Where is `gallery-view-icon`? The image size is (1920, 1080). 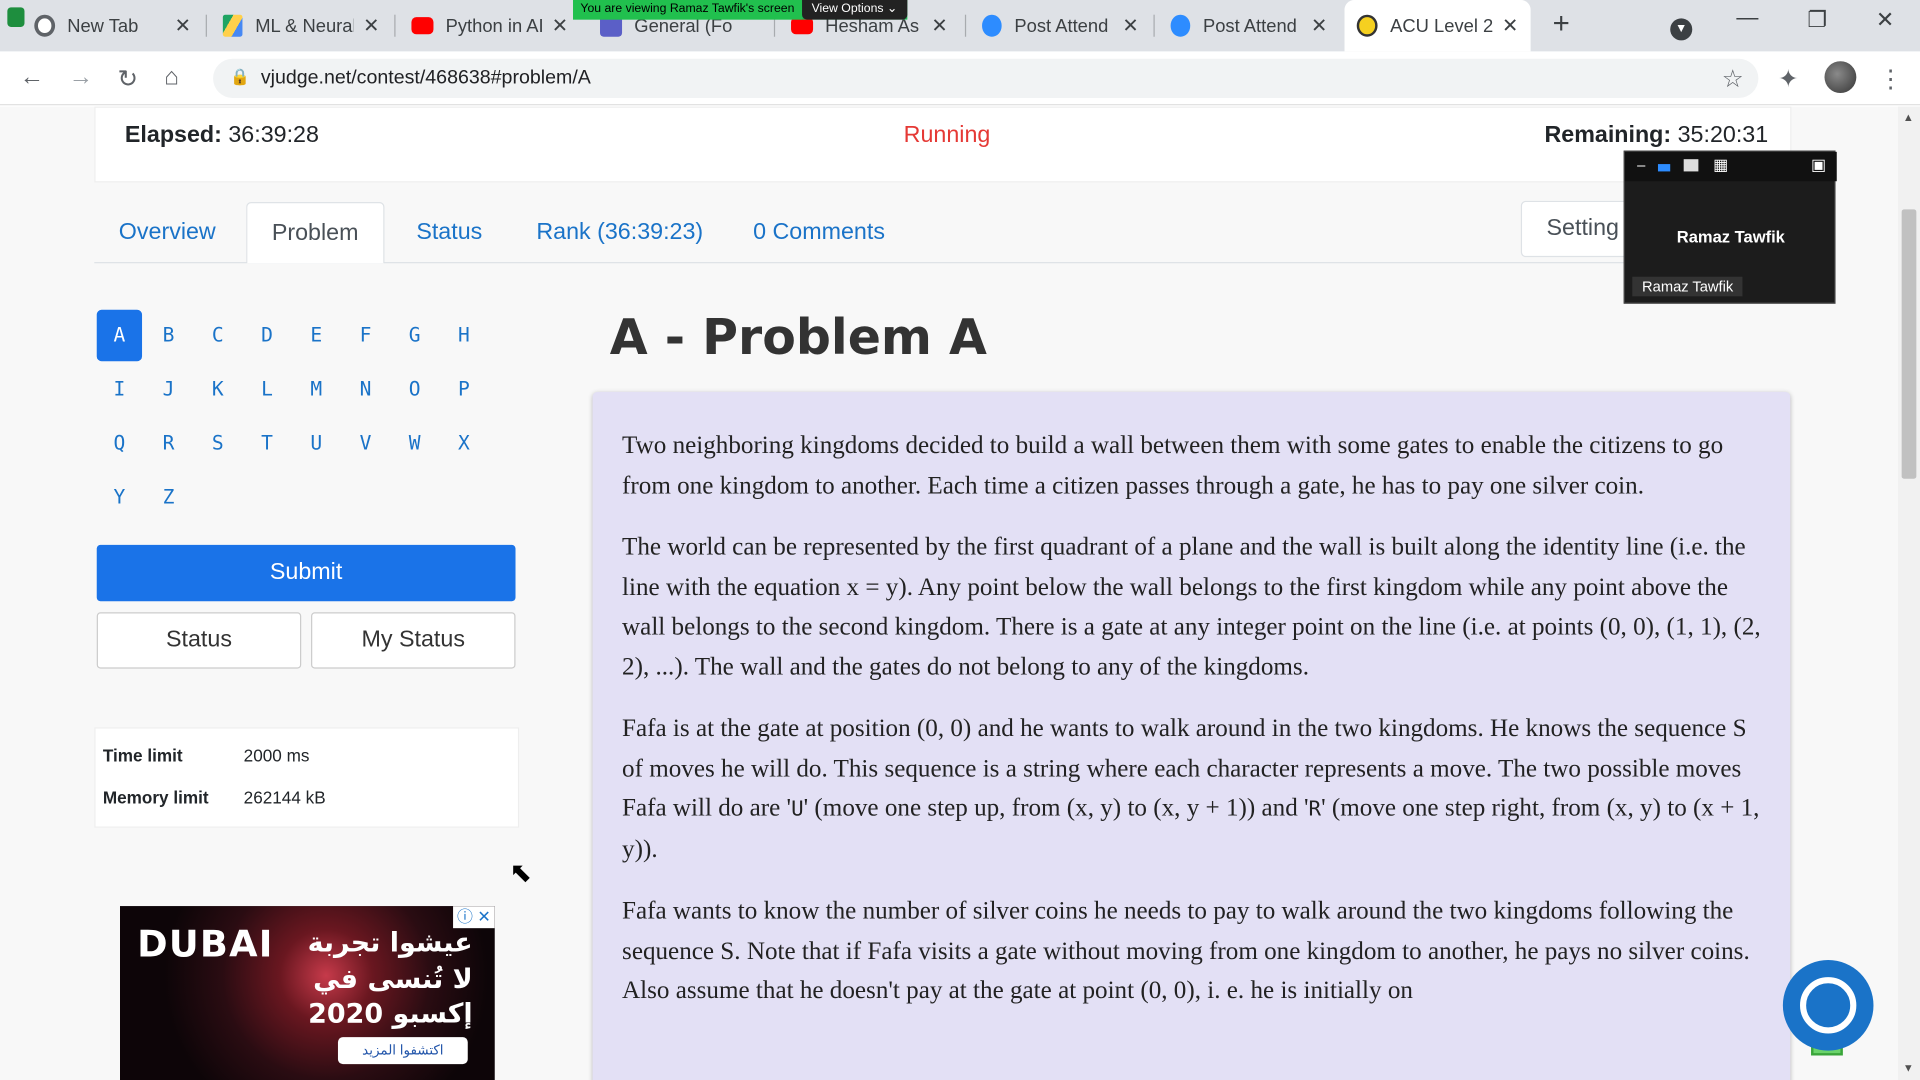 gallery-view-icon is located at coordinates (1691, 165).